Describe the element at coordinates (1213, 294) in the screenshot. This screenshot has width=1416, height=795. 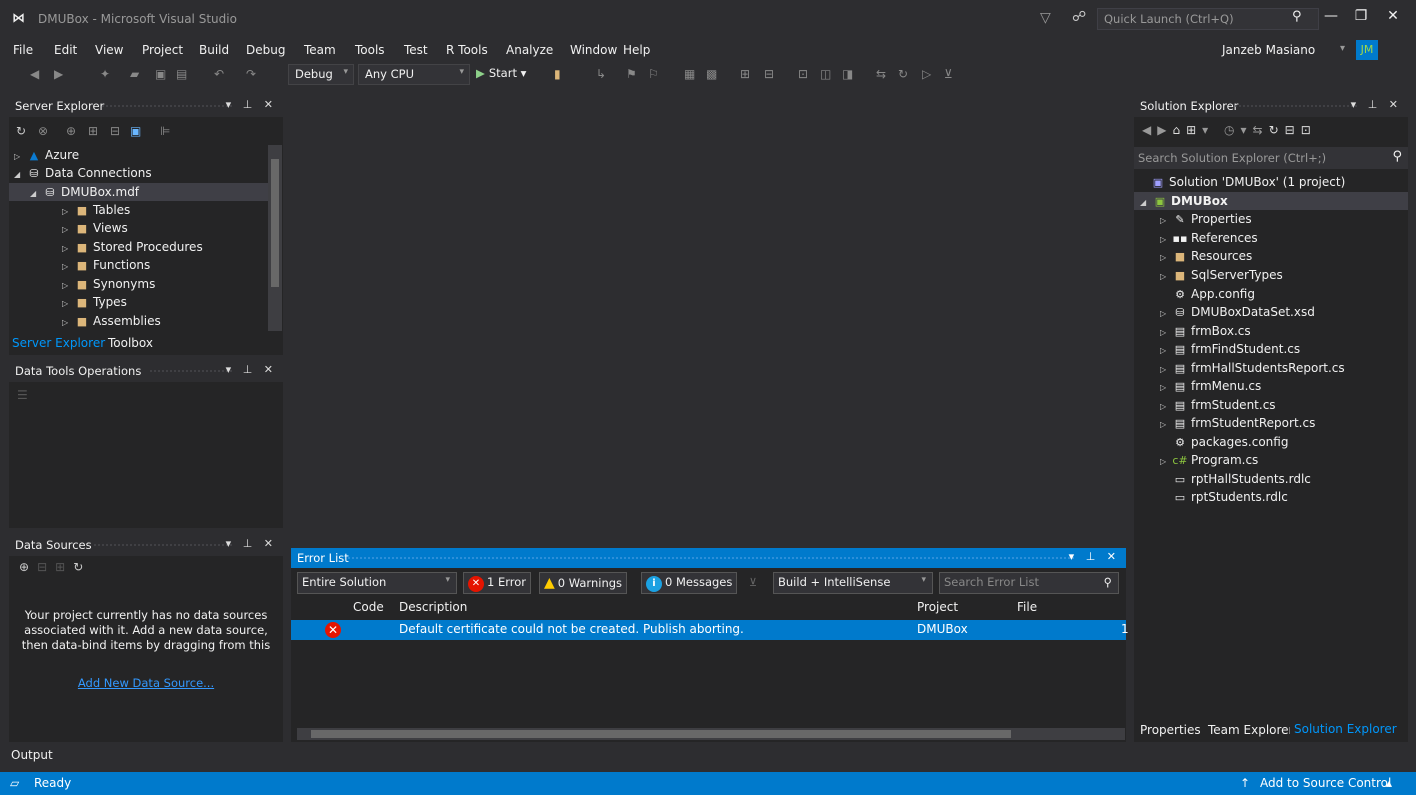
I see `tree-item-app-config: ⚙ App.config` at that location.